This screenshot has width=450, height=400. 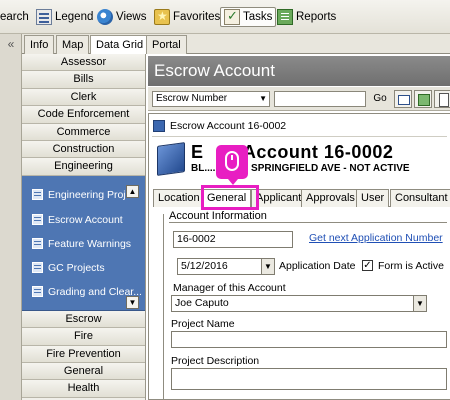 What do you see at coordinates (228, 126) in the screenshot?
I see `record-id-text: Escrow Account 16-0002` at bounding box center [228, 126].